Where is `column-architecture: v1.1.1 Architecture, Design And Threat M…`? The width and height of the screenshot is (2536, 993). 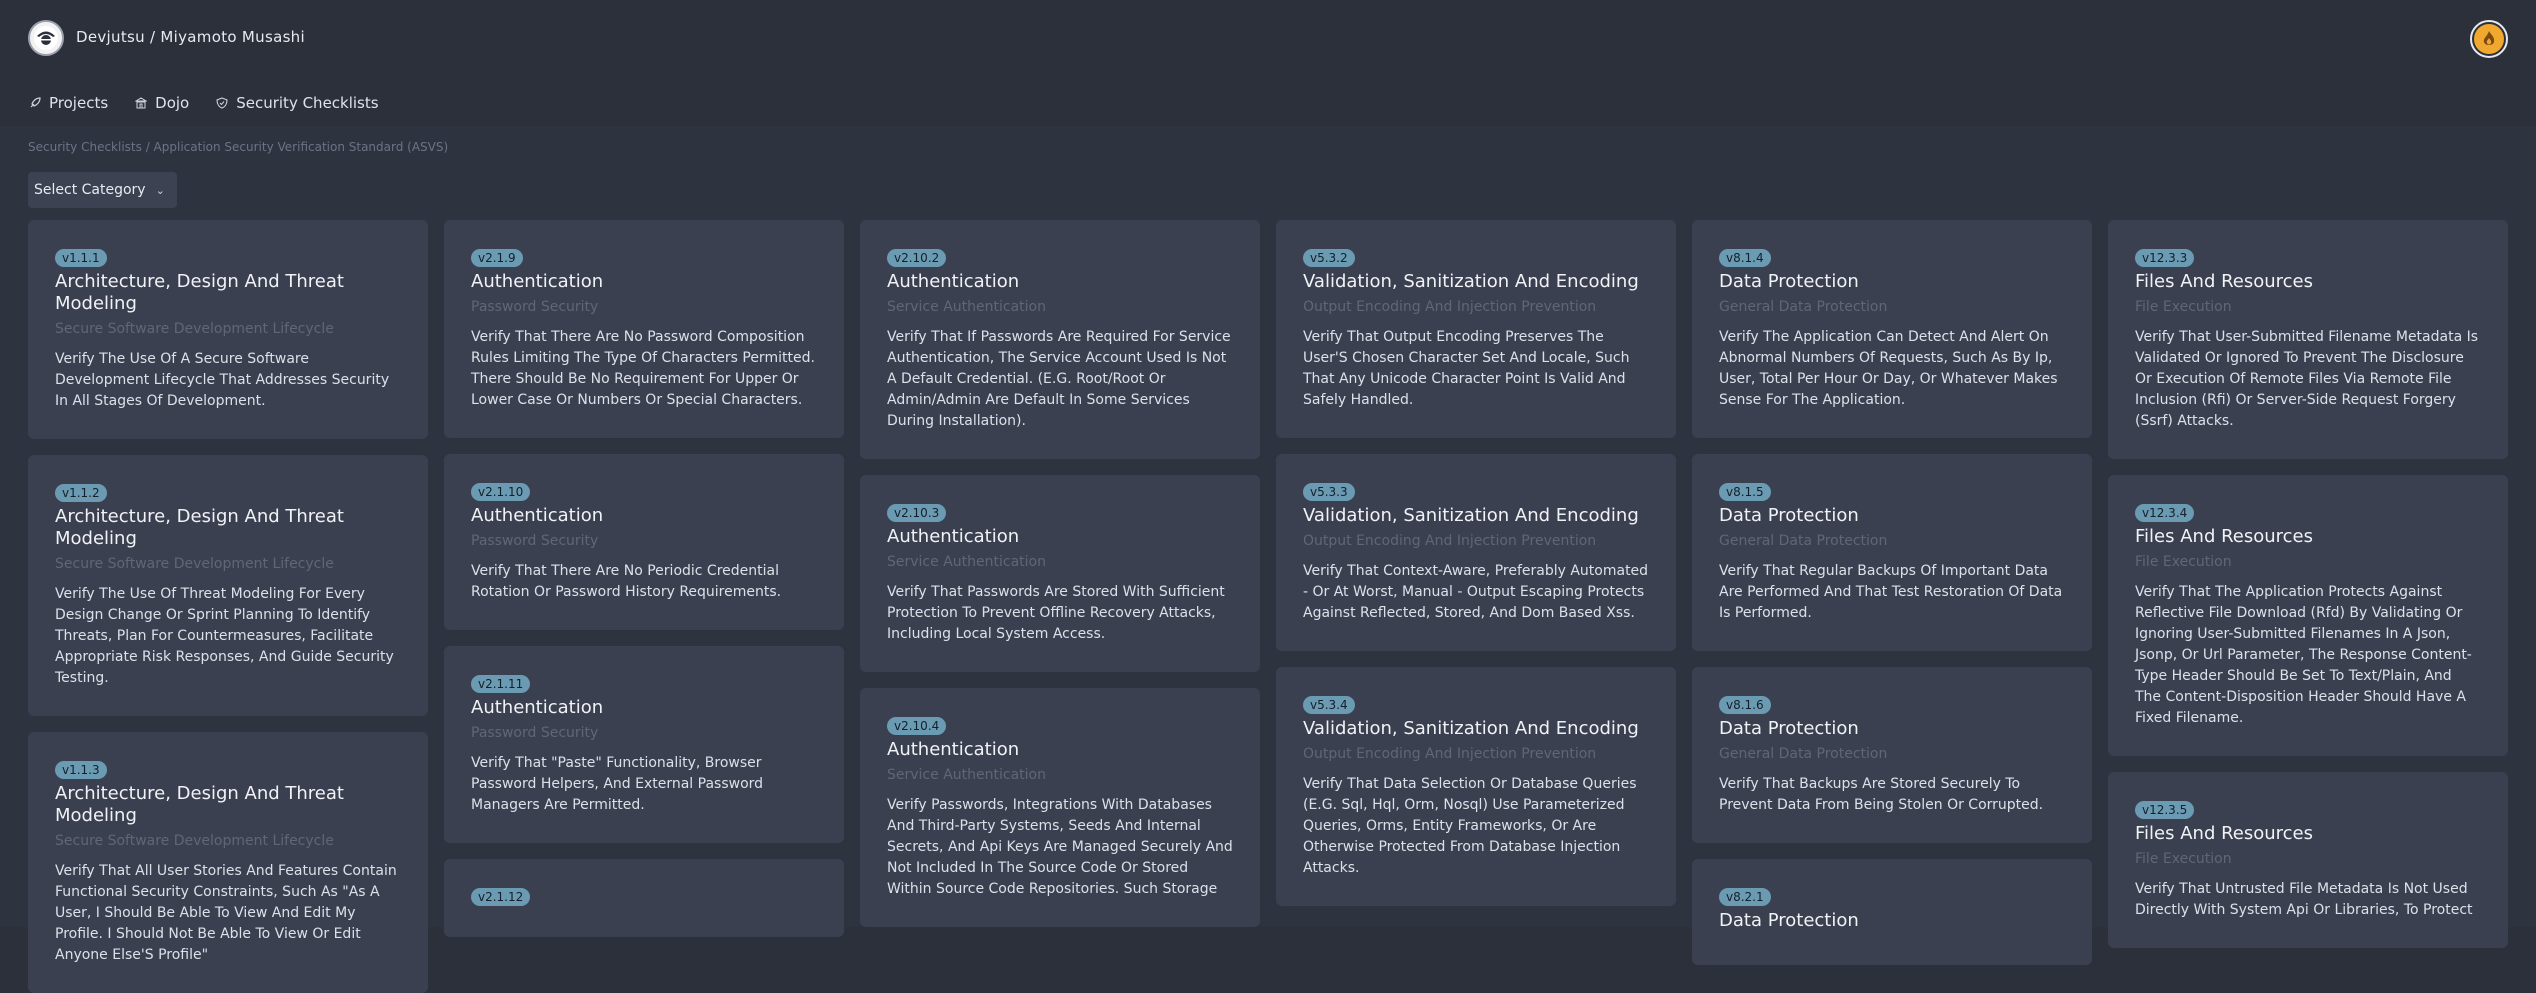
column-architecture: v1.1.1 Architecture, Design And Threat M… is located at coordinates (228, 606).